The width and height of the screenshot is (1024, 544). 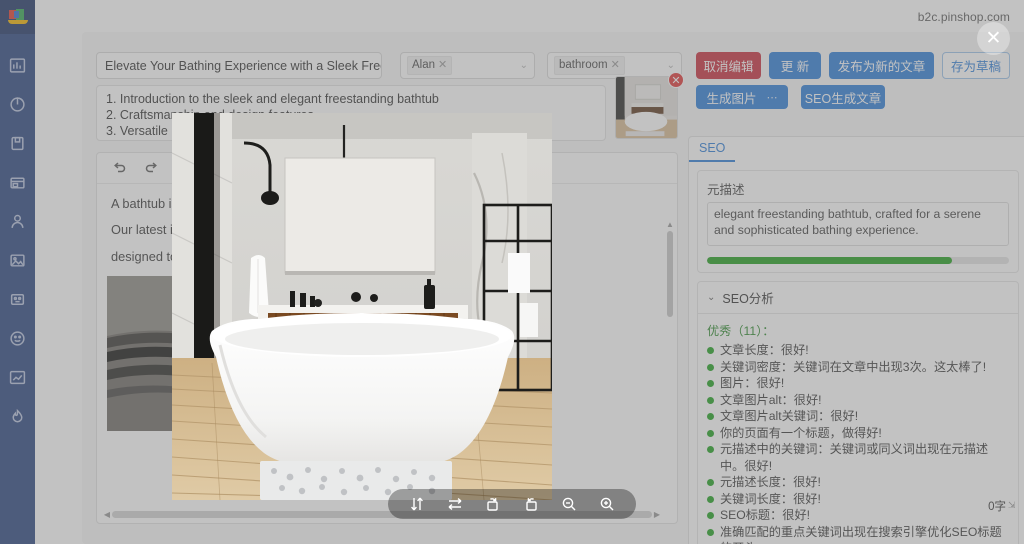 What do you see at coordinates (1012, 505) in the screenshot?
I see `resize-grip-icon: ⇲` at bounding box center [1012, 505].